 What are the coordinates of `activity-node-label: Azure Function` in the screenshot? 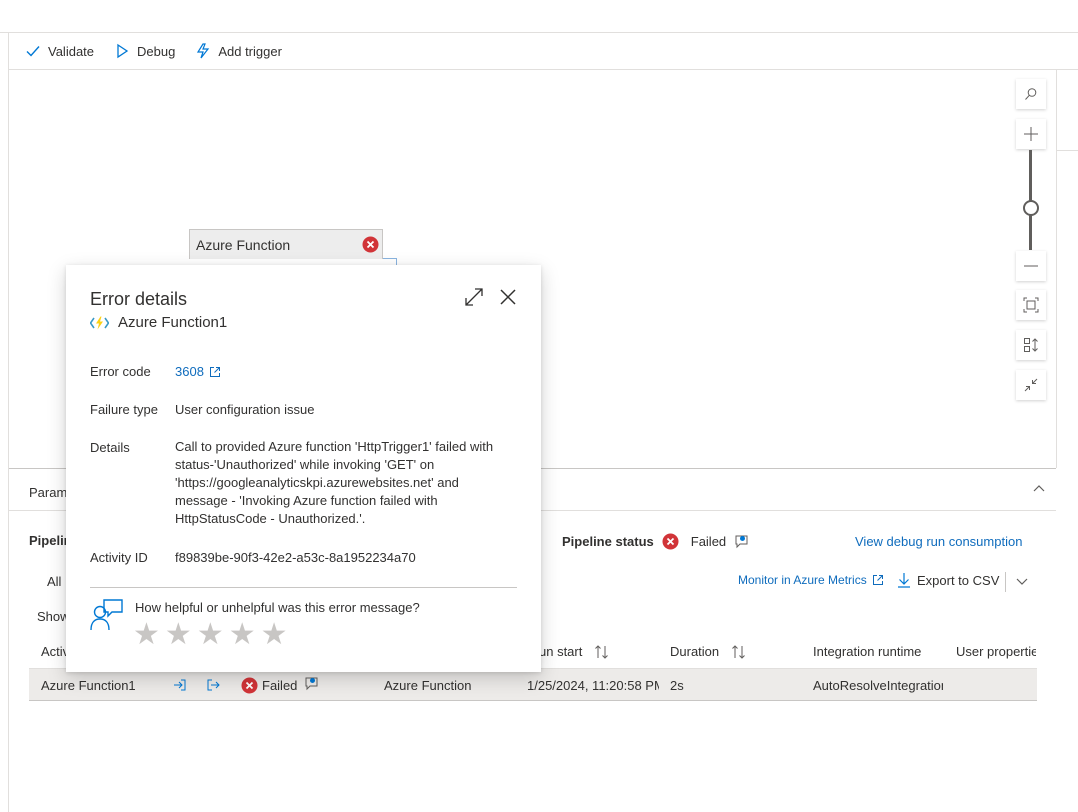 It's located at (243, 244).